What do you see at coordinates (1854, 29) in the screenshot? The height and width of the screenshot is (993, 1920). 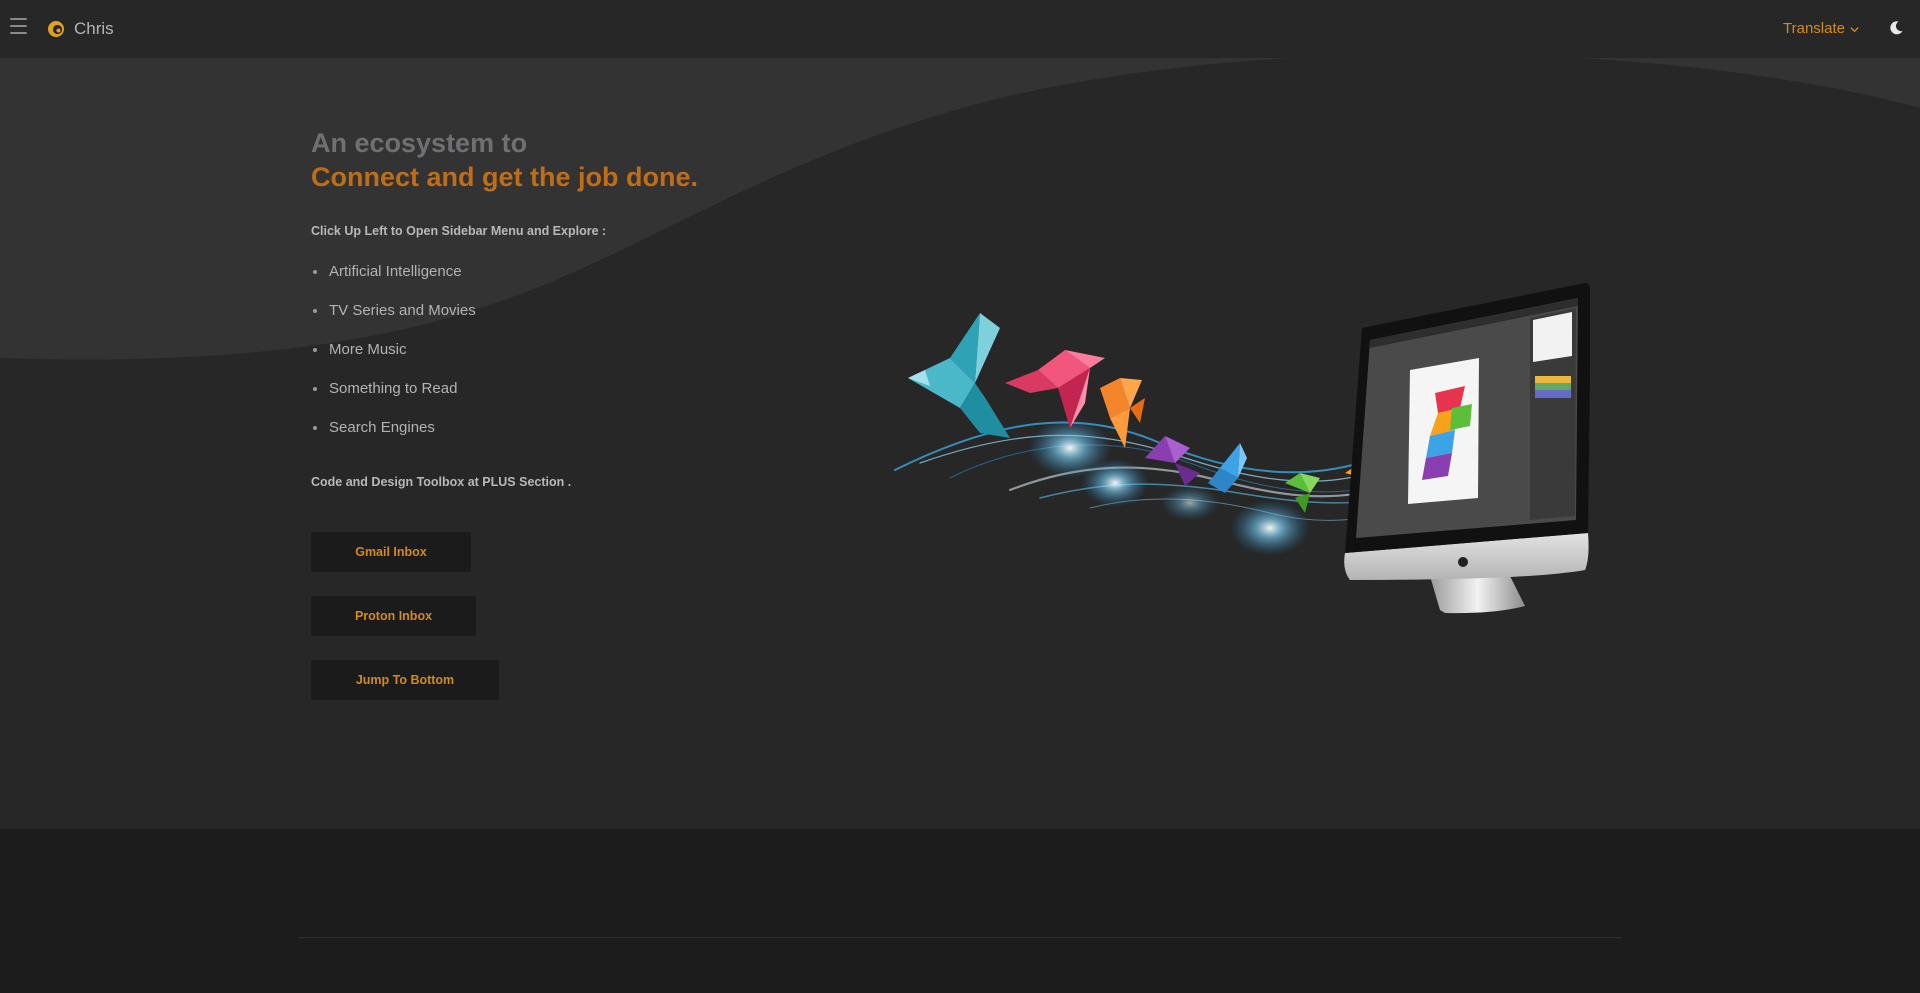 I see `chevron-down-icon` at bounding box center [1854, 29].